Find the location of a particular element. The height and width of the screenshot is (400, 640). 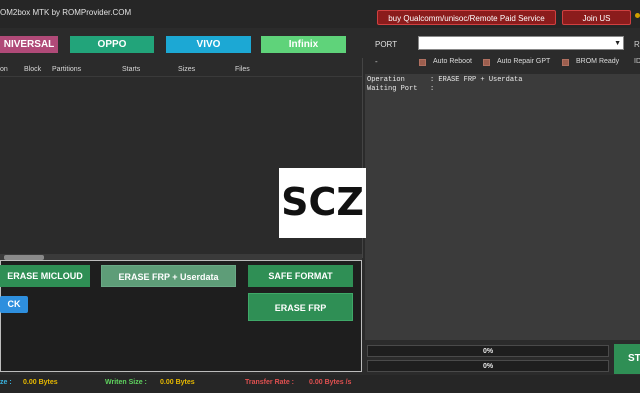

remote-service-button: buy Qualcomm/unisoc/Remote Paid Service is located at coordinates (466, 17).